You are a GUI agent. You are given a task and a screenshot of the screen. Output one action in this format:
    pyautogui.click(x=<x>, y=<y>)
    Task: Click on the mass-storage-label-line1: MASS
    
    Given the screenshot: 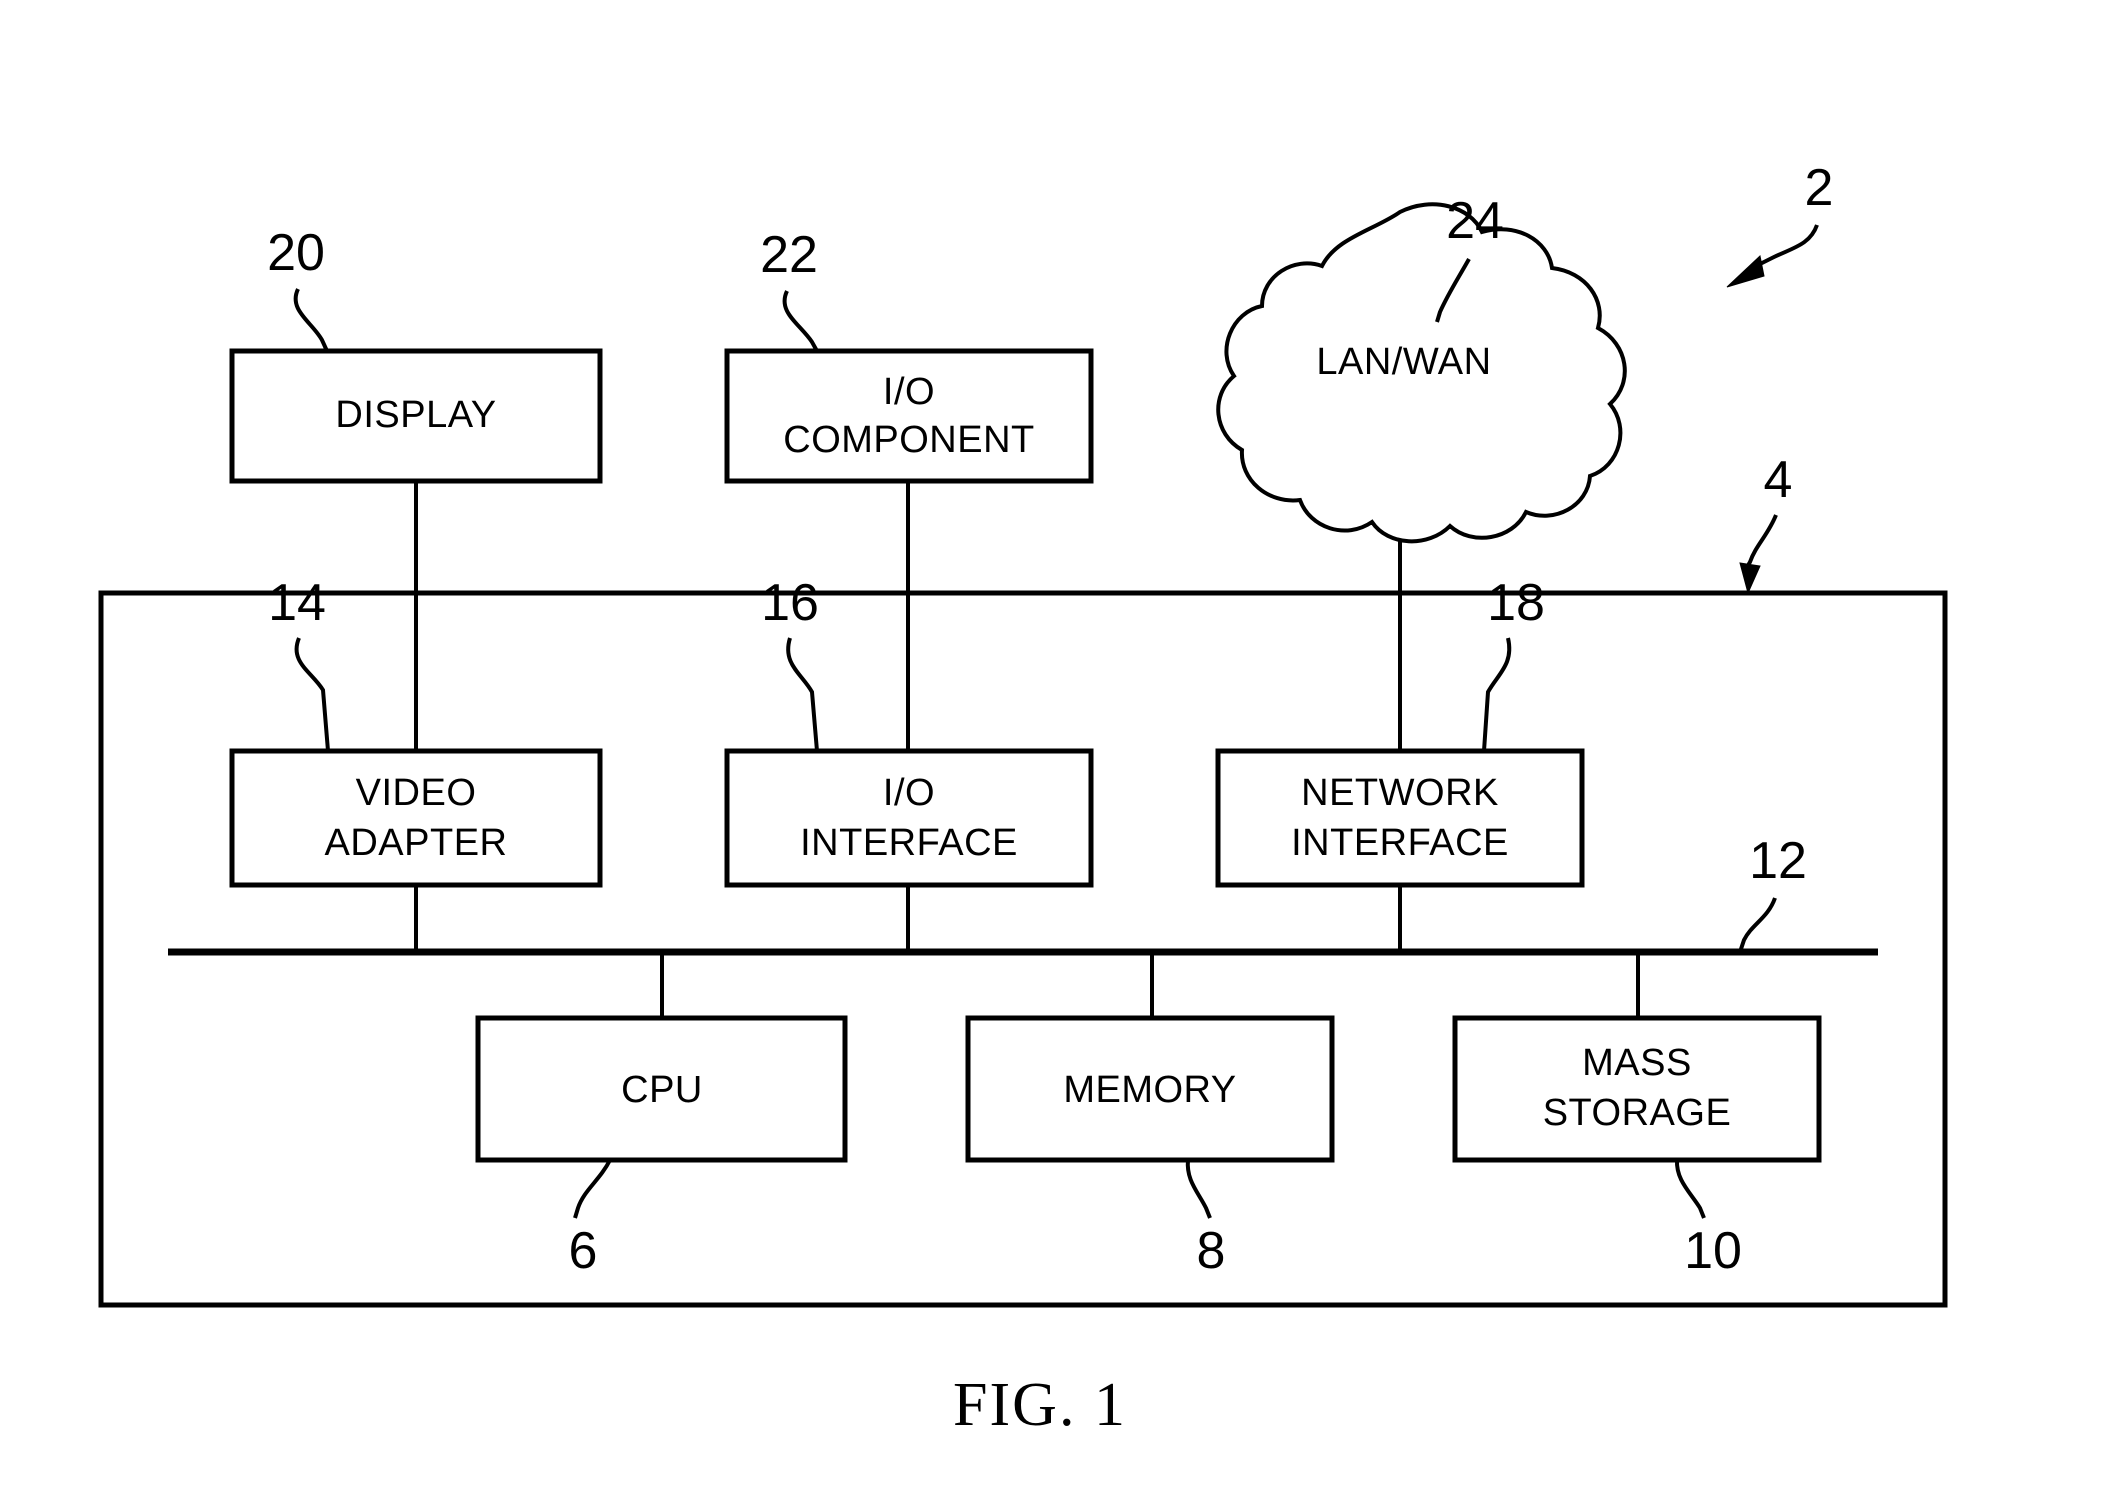 What is the action you would take?
    pyautogui.click(x=1637, y=1063)
    